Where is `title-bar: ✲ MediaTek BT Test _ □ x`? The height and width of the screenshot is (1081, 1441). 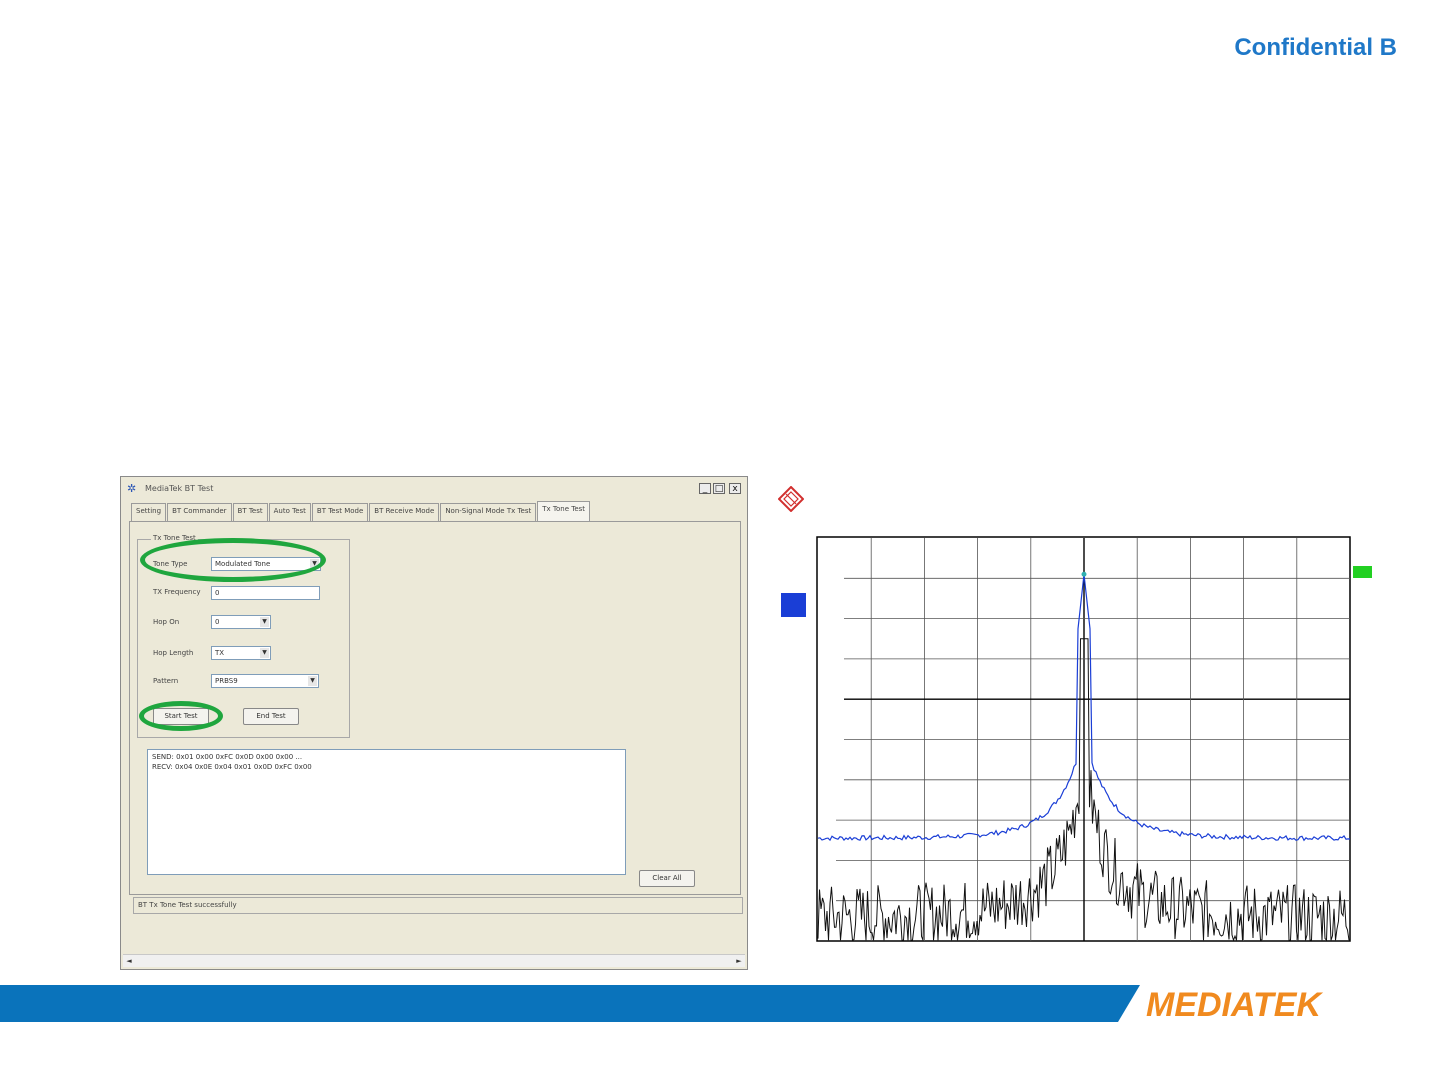
title-bar: ✲ MediaTek BT Test _ □ x is located at coordinates (434, 488).